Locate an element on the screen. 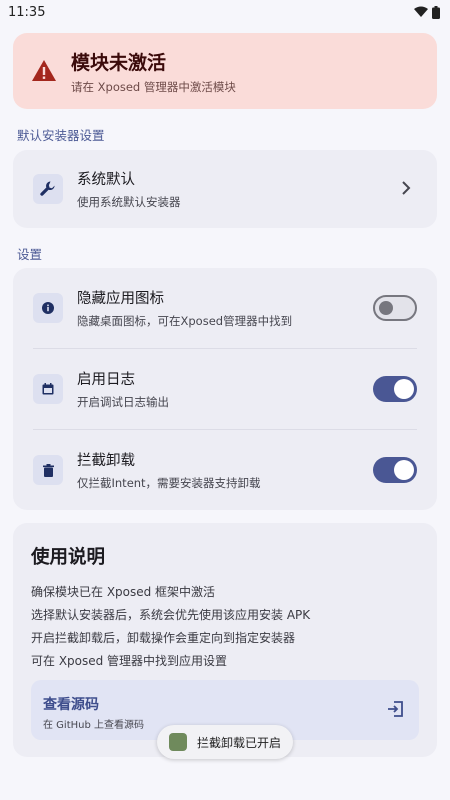 Image resolution: width=450 pixels, height=800 pixels. guide-line: 可在 Xposed 管理器中找到应用设置 is located at coordinates (129, 661).